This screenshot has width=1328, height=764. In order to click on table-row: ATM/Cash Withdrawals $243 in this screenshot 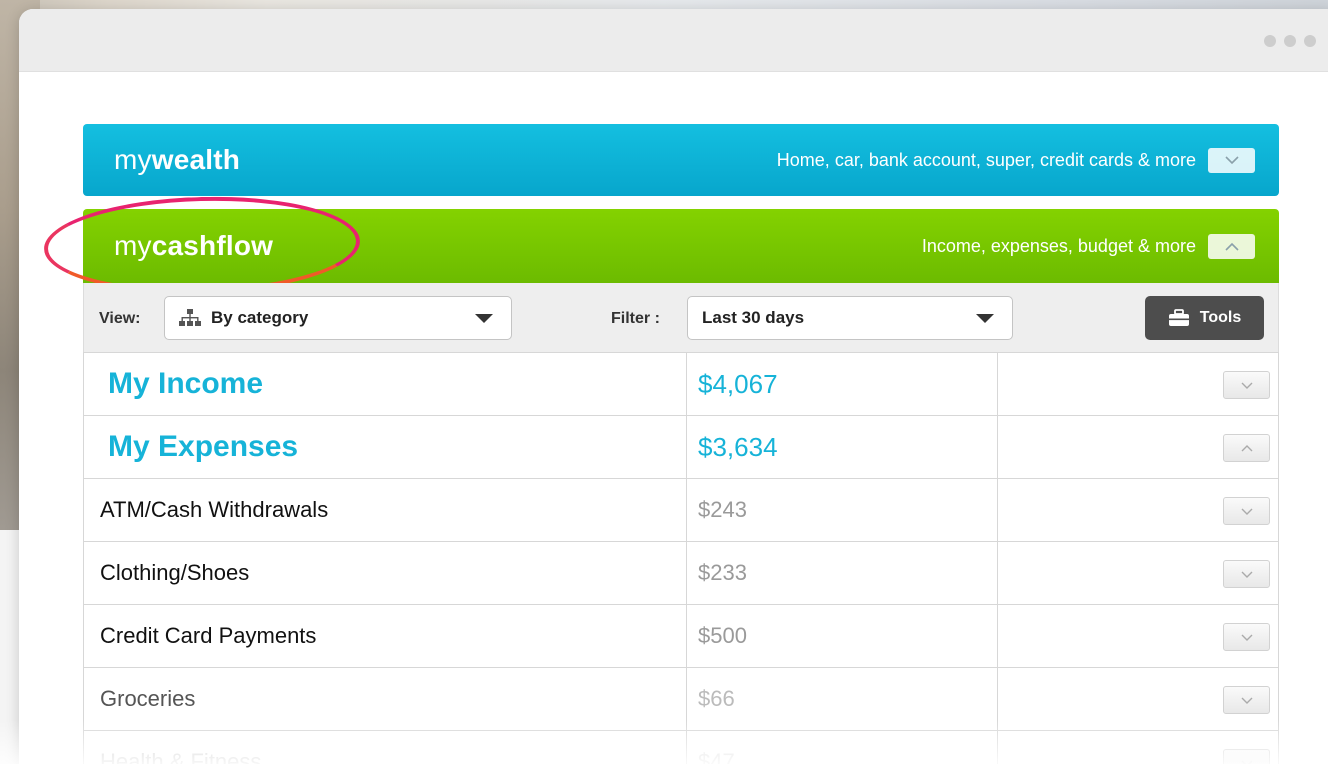, I will do `click(681, 509)`.